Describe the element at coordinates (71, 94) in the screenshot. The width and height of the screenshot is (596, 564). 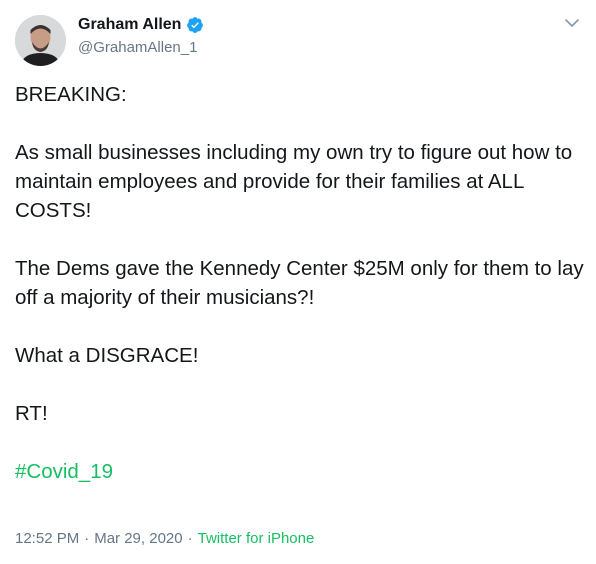
I see `tweet-line-breaking: BREAKING:` at that location.